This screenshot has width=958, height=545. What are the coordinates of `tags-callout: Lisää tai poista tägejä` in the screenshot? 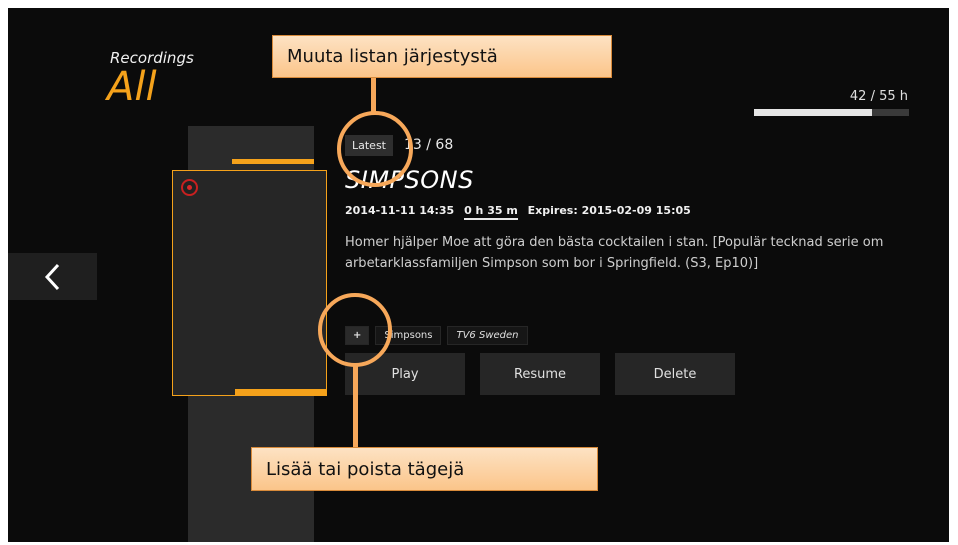 It's located at (424, 469).